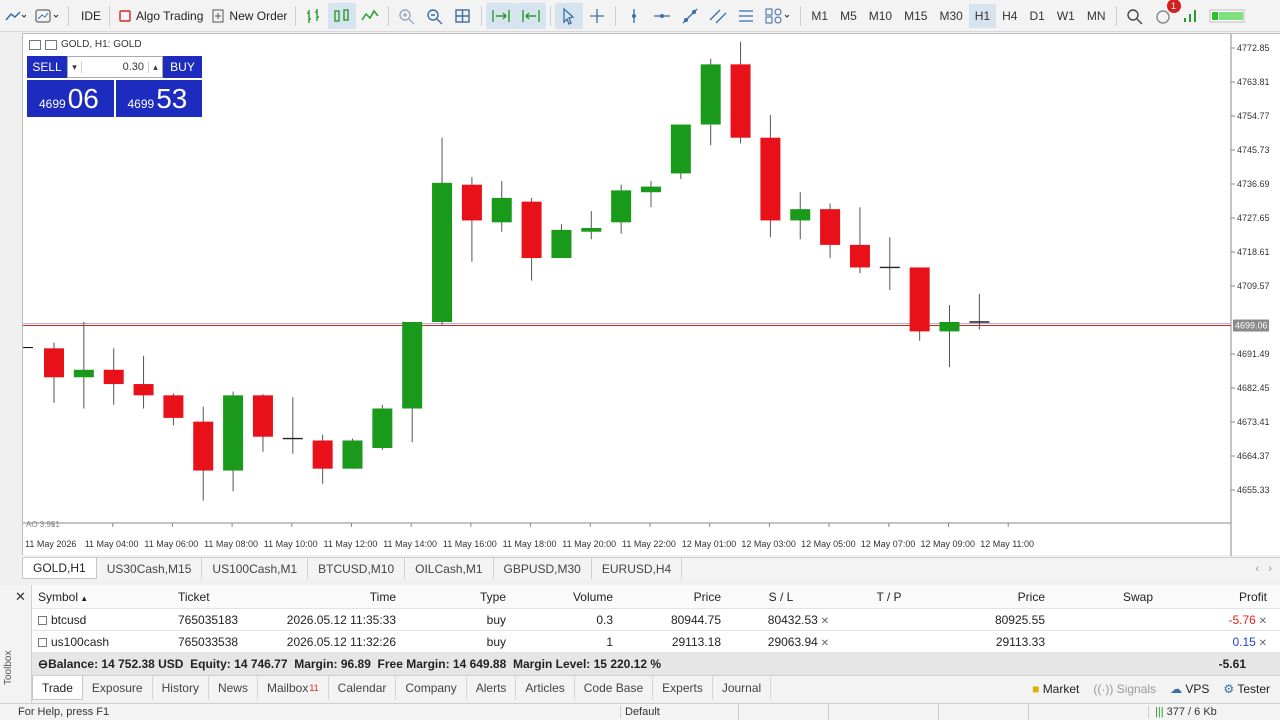 Image resolution: width=1280 pixels, height=720 pixels. I want to click on toolbox-tab-history: History, so click(181, 688).